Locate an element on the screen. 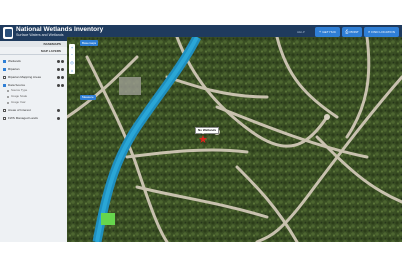 The image size is (402, 268). layer-label: Riparian is located at coordinates (14, 69).